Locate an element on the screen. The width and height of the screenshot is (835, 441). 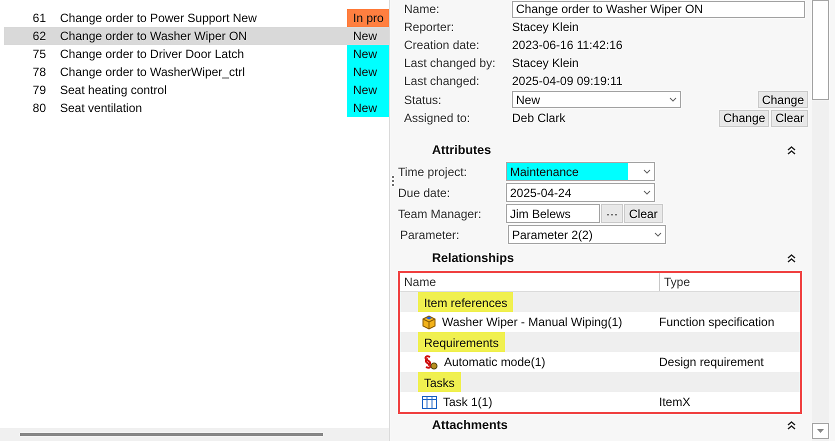
task-number: 61 is located at coordinates (39, 18).